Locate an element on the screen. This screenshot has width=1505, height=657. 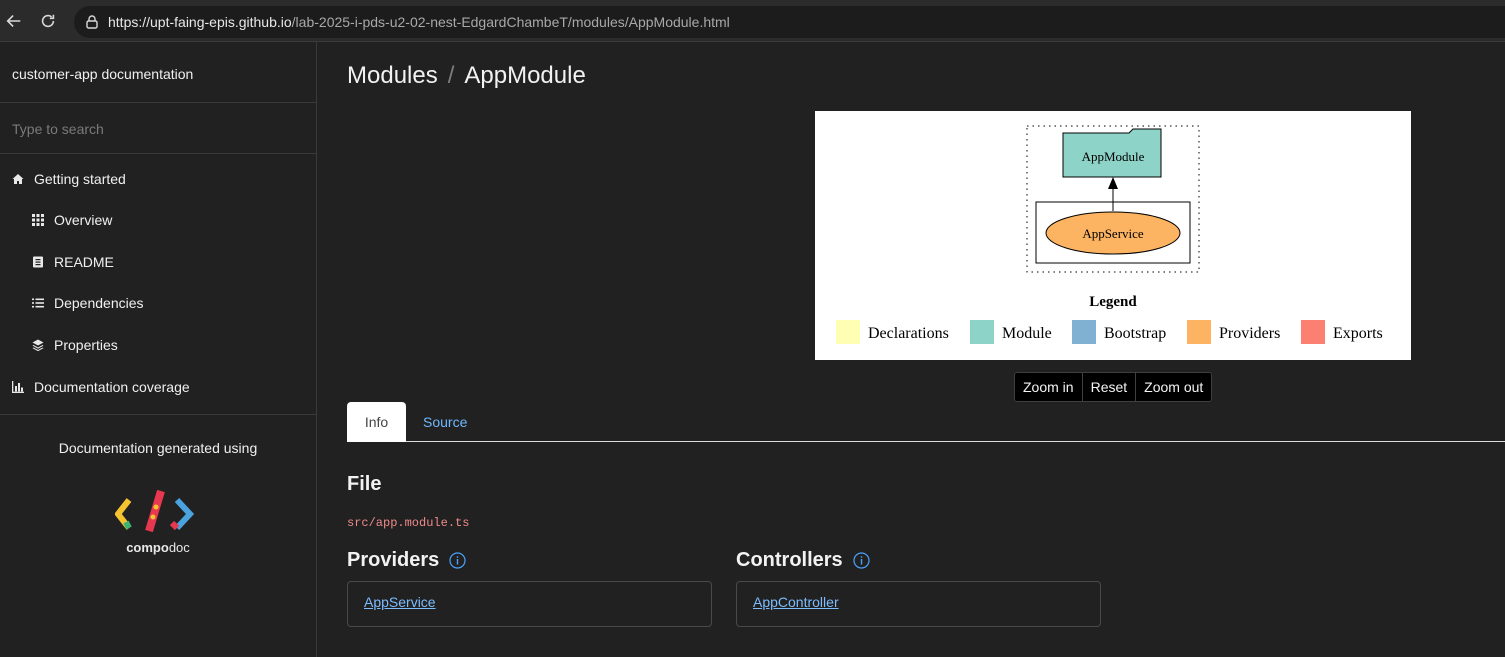
svg-text: Bootstrap is located at coordinates (1135, 333).